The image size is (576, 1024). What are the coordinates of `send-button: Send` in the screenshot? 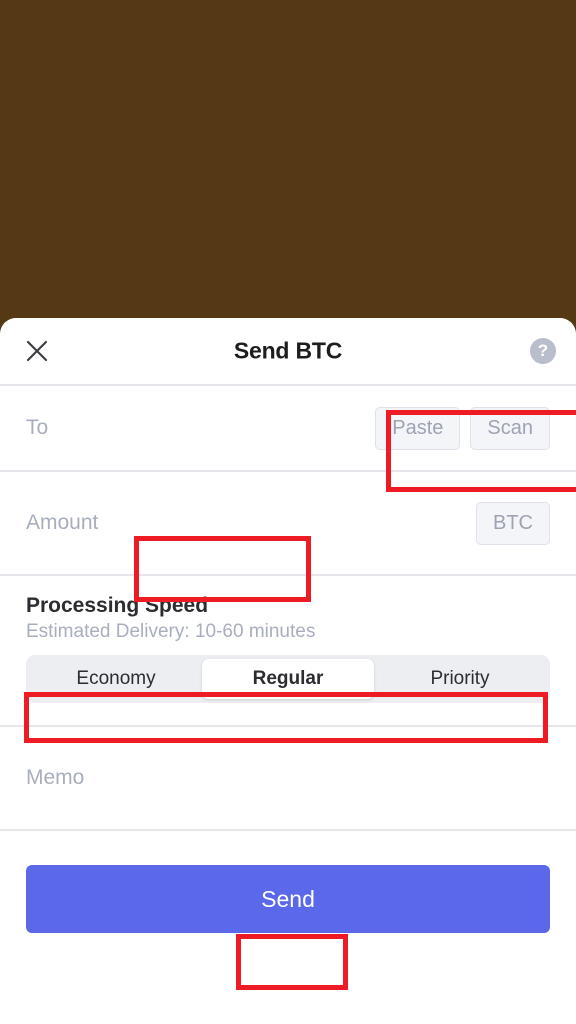 It's located at (288, 899).